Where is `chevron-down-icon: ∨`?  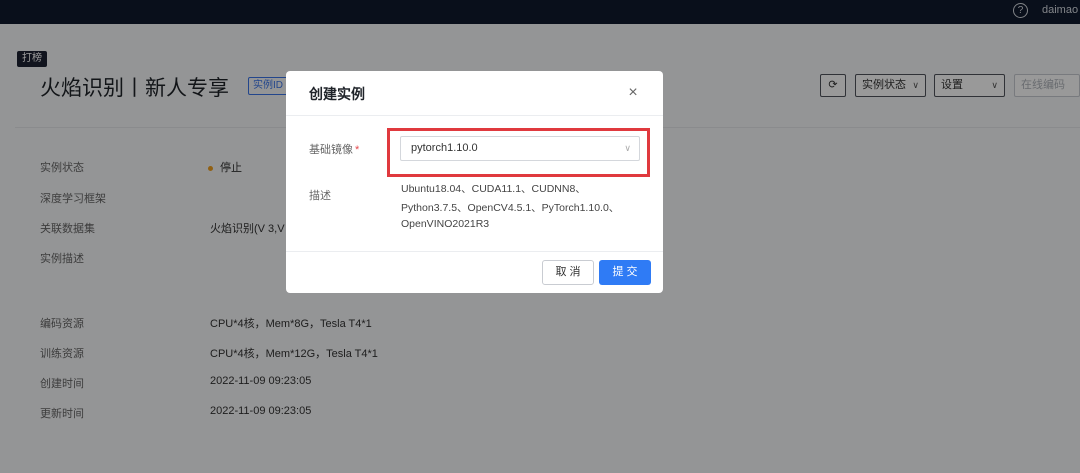
chevron-down-icon: ∨ is located at coordinates (627, 148).